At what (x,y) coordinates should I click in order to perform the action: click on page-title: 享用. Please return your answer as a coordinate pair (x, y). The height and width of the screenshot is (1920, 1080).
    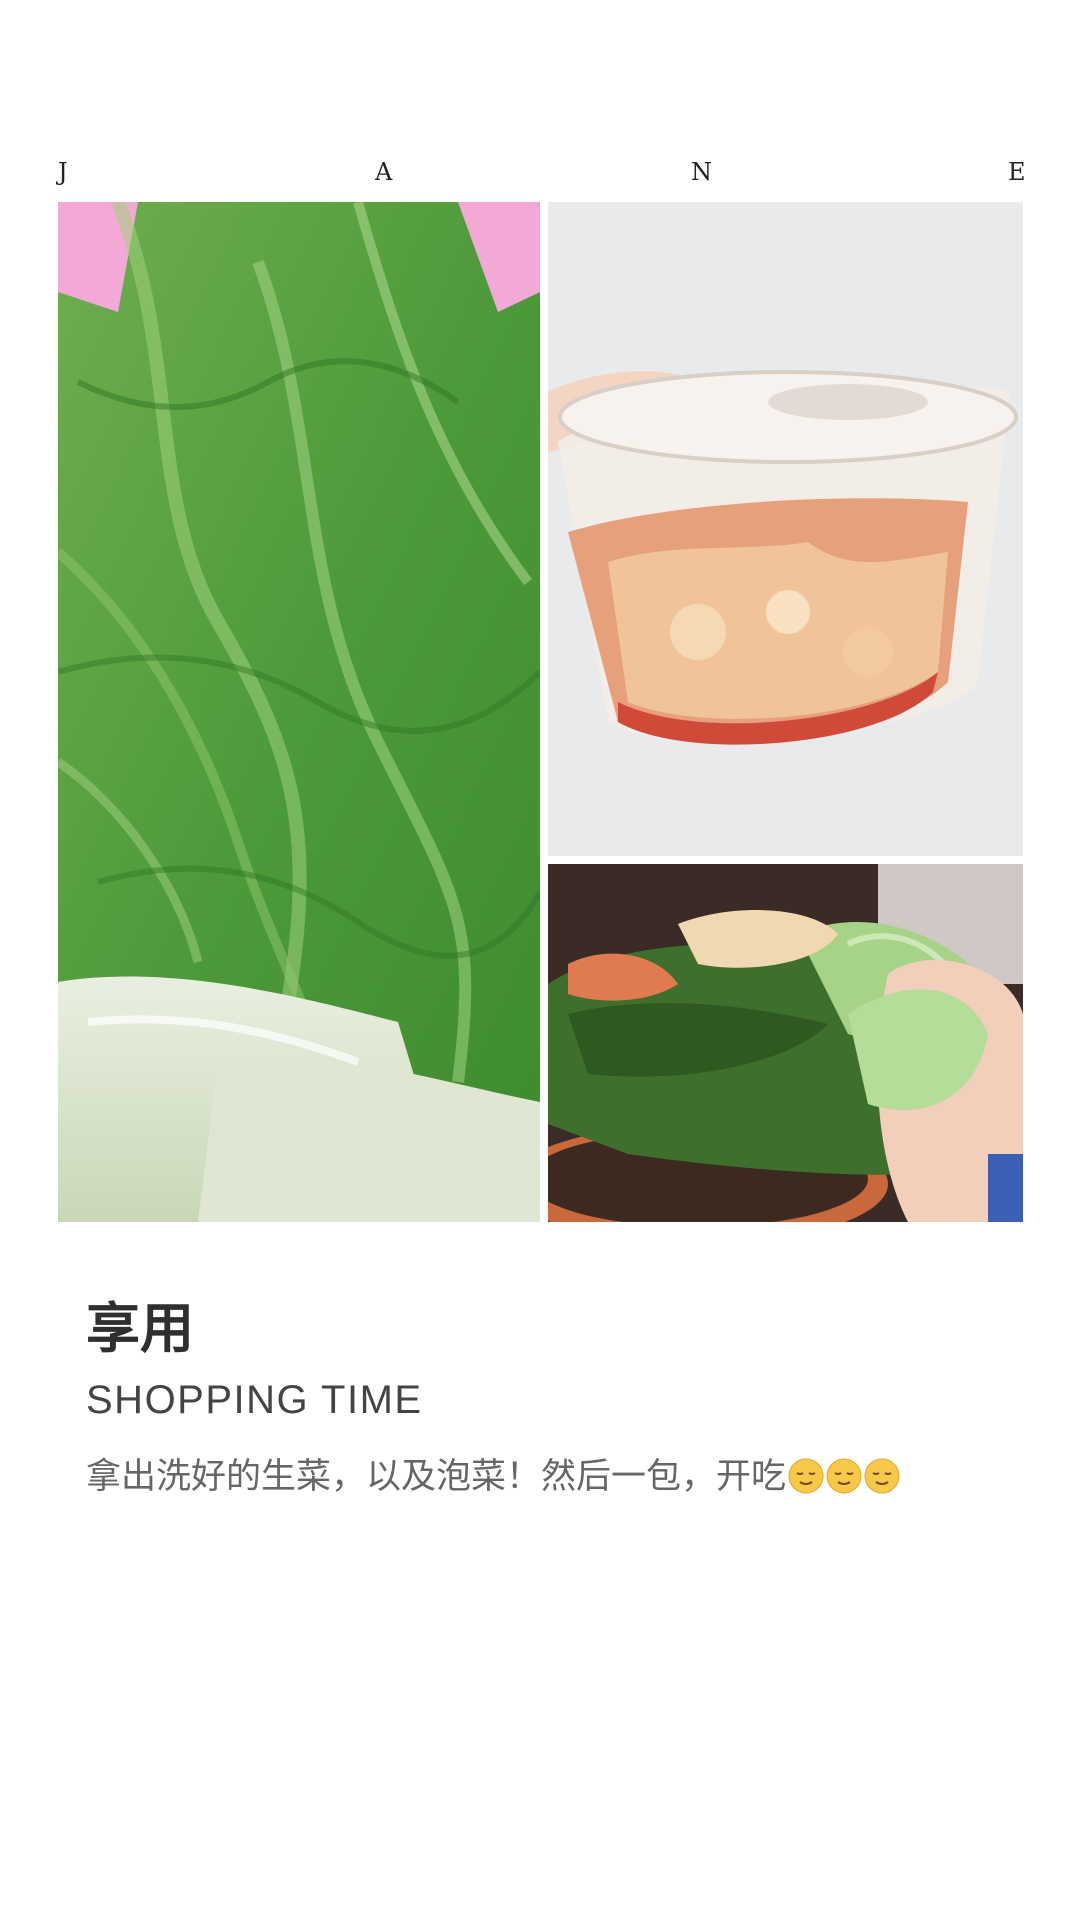
    Looking at the image, I should click on (140, 1328).